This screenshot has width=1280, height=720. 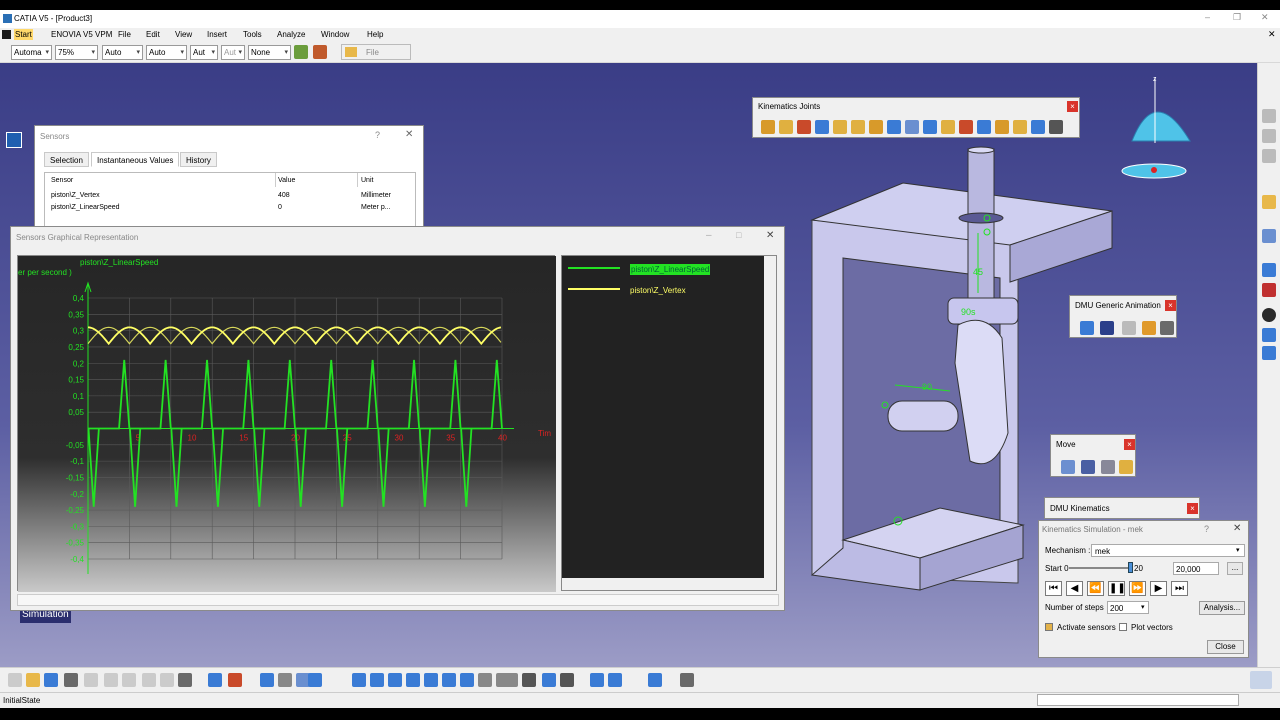 I want to click on properties-icon, so click(x=320, y=52).